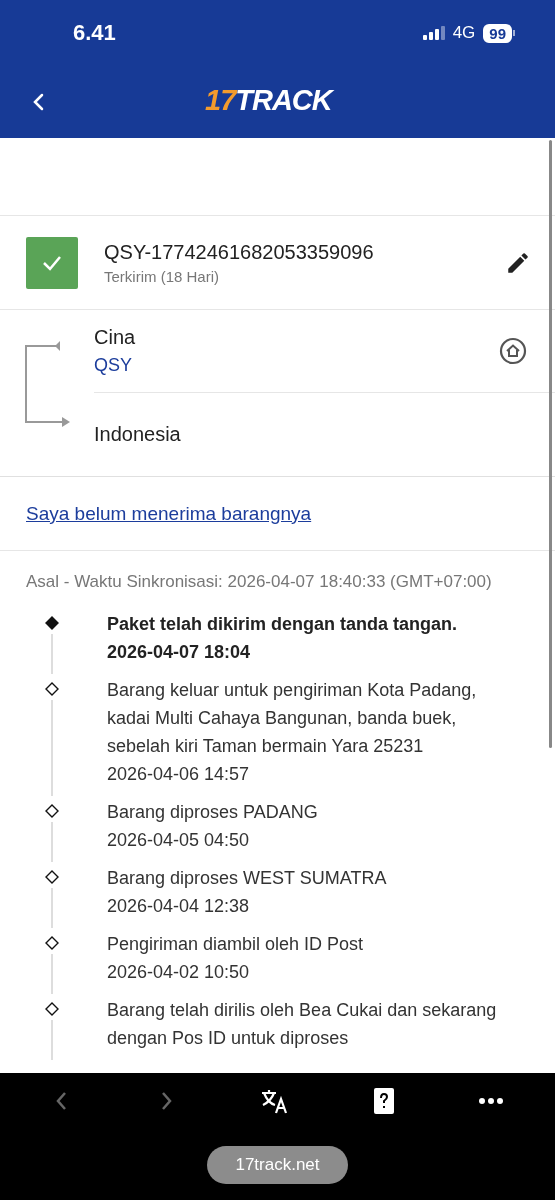 The width and height of the screenshot is (555, 1200). I want to click on battery-level: 99, so click(497, 33).